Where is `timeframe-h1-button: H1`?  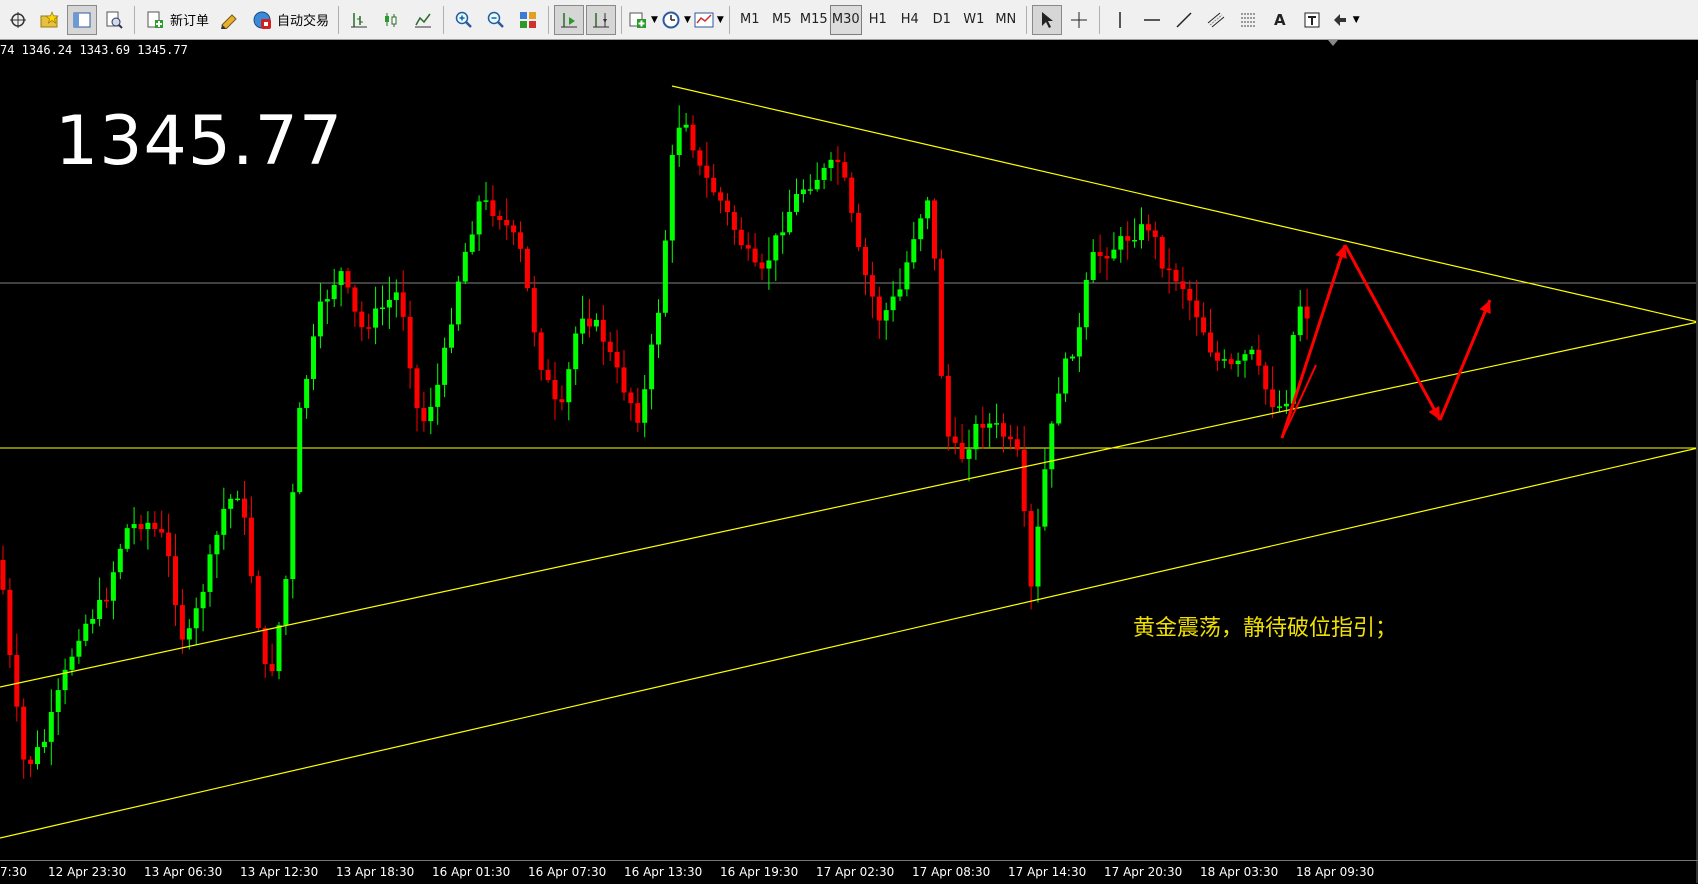 timeframe-h1-button: H1 is located at coordinates (878, 20).